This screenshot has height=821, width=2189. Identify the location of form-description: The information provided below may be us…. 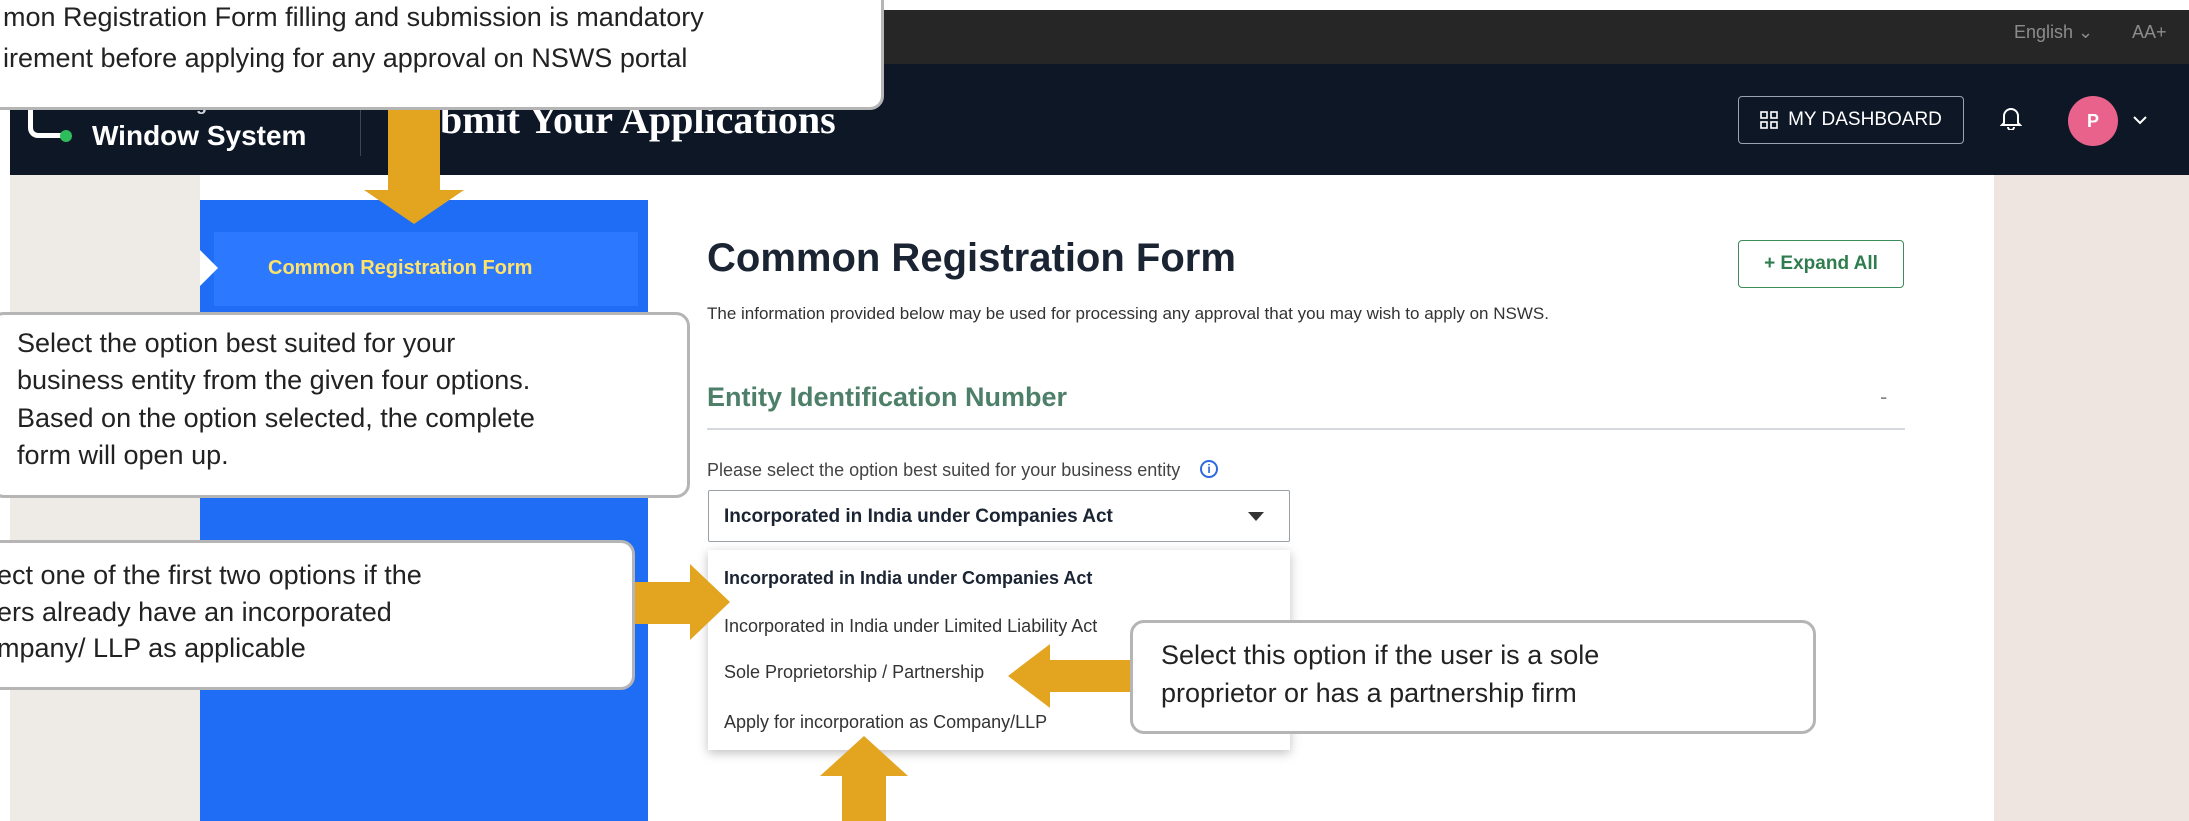
(1128, 313).